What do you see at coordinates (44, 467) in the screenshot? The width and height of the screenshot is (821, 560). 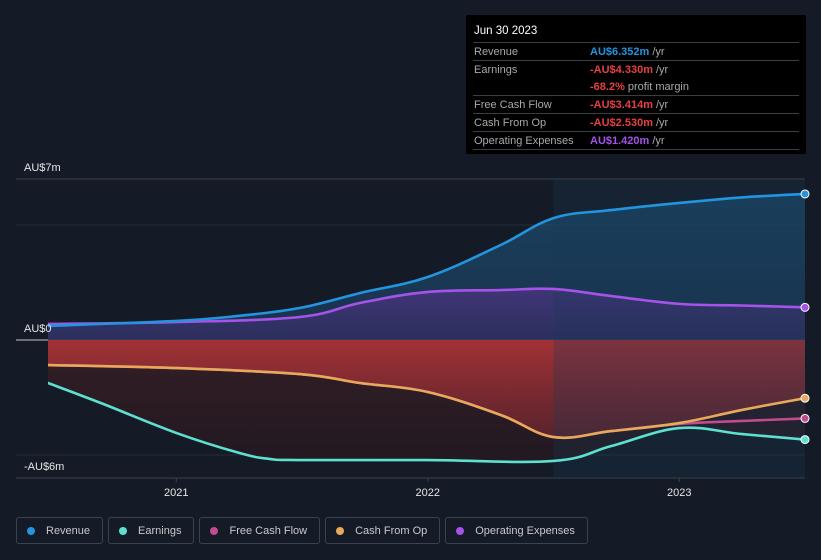 I see `y-tick-label: -AU$6m` at bounding box center [44, 467].